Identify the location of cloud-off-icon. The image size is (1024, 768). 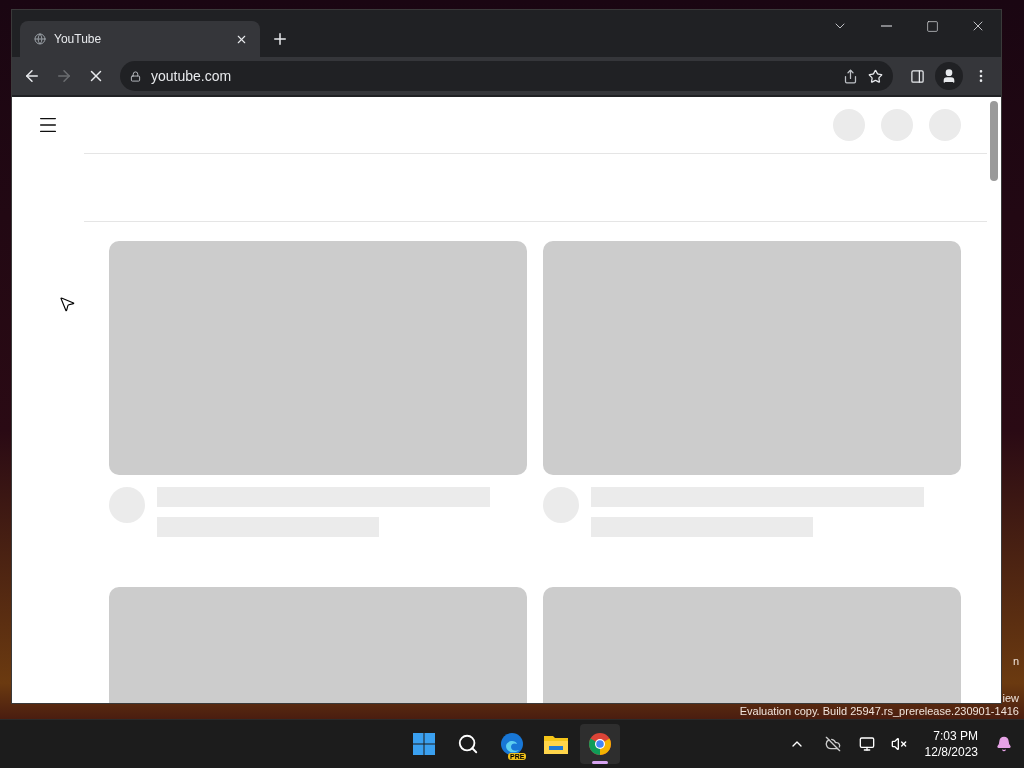
(832, 744).